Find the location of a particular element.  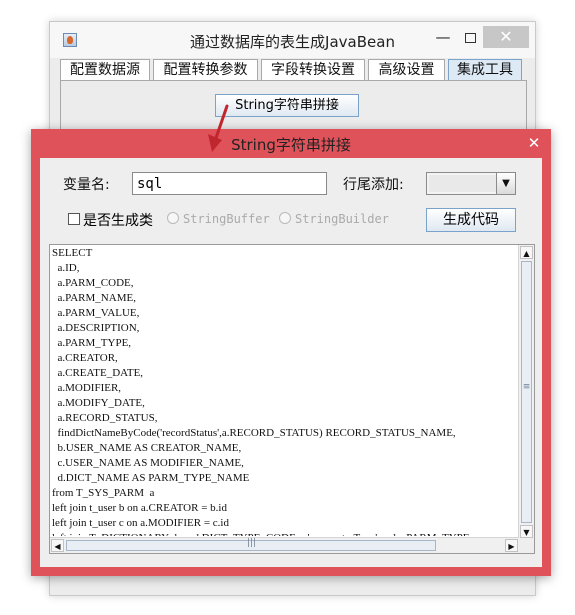

dialog-title: String字符串拼接 is located at coordinates (291, 145).